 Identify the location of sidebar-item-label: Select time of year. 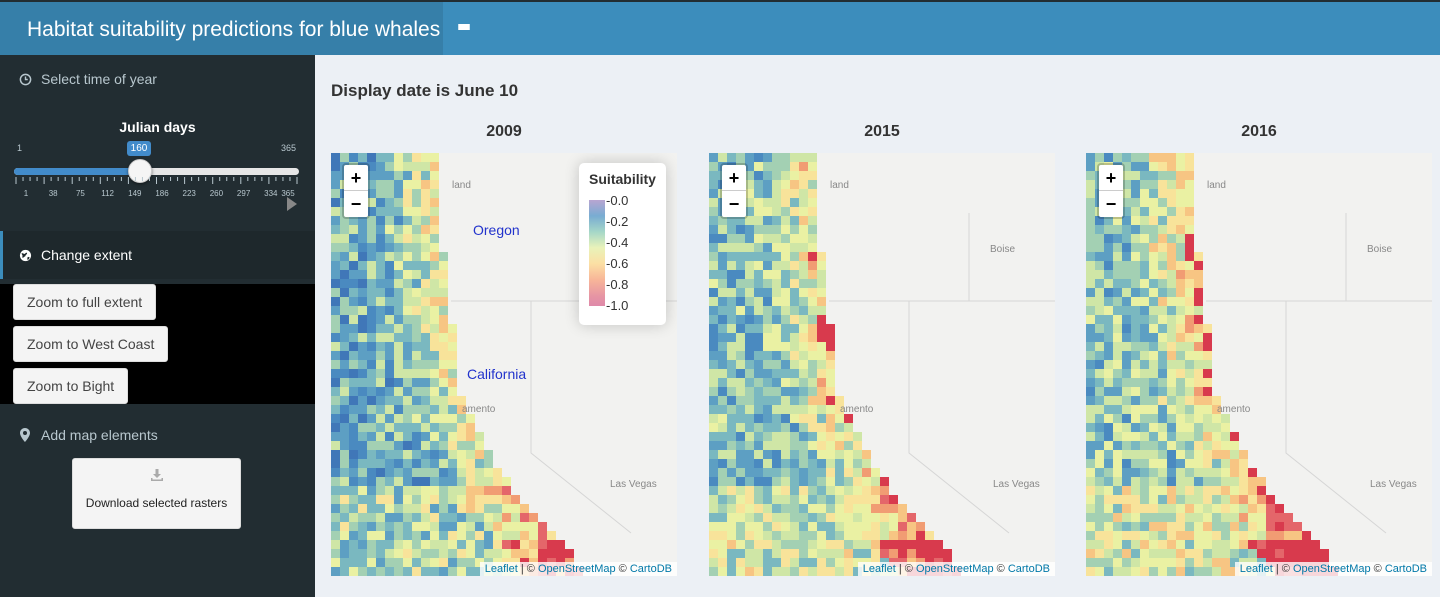
(99, 79).